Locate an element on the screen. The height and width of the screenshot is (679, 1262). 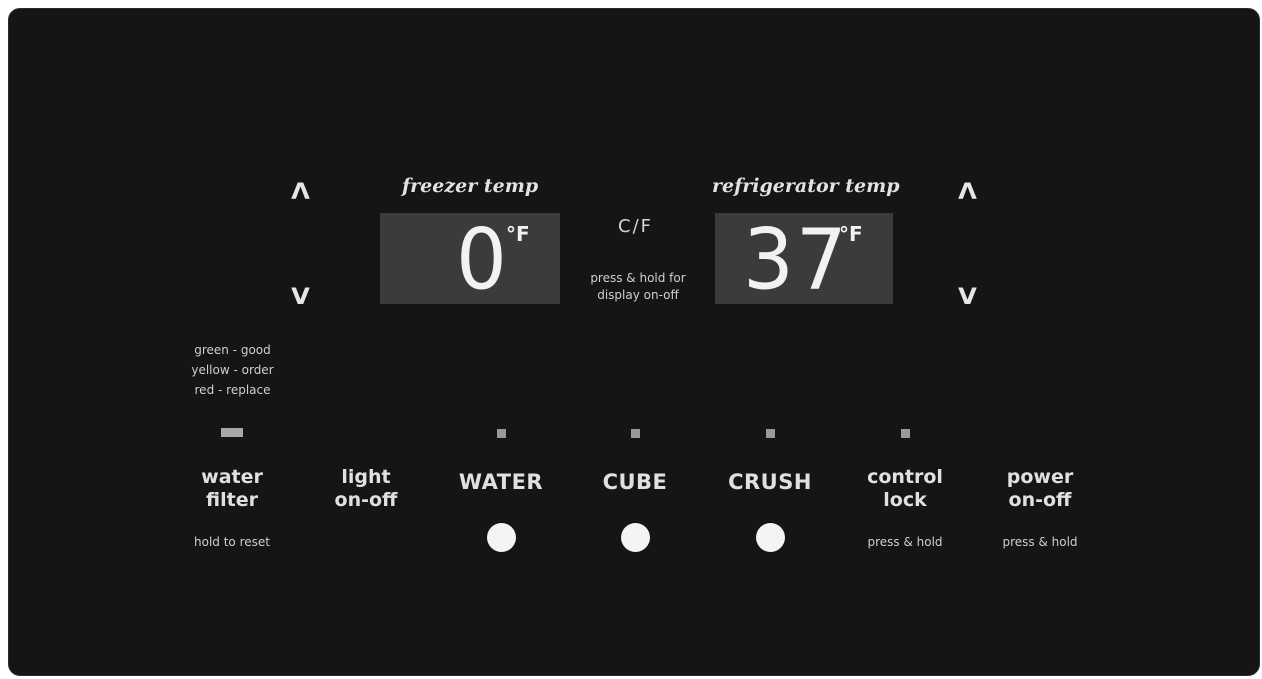
refrigerator-temp-down-button: V is located at coordinates (967, 298).